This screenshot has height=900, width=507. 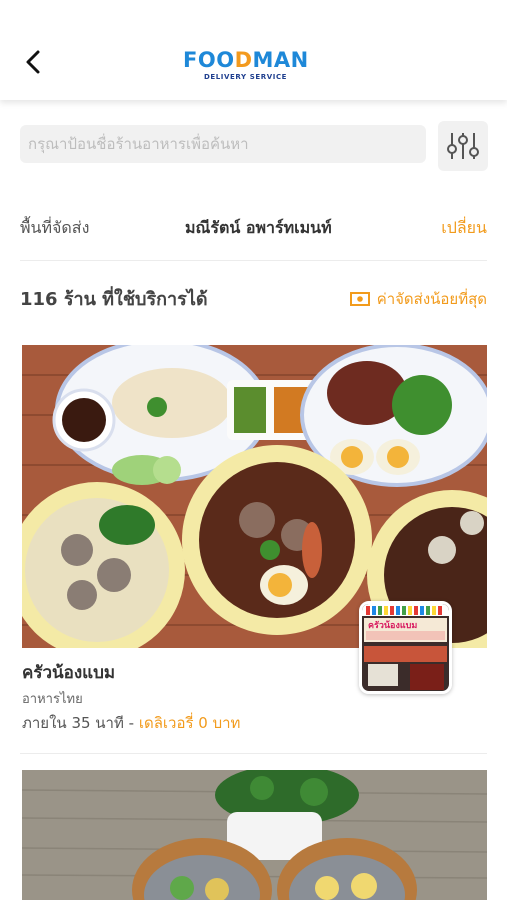 I want to click on logo-part-1: FOO, so click(x=209, y=60).